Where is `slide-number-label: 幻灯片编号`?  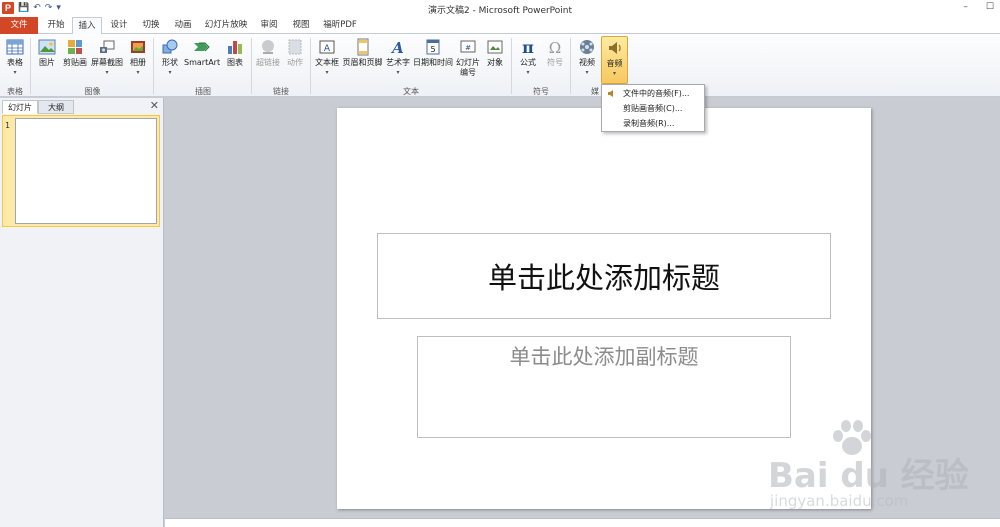 slide-number-label: 幻灯片编号 is located at coordinates (468, 67).